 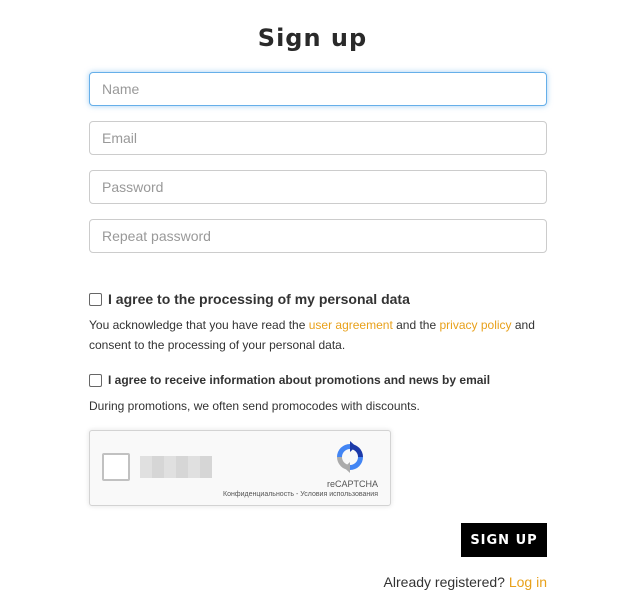 What do you see at coordinates (318, 236) in the screenshot?
I see `repeat-password-input` at bounding box center [318, 236].